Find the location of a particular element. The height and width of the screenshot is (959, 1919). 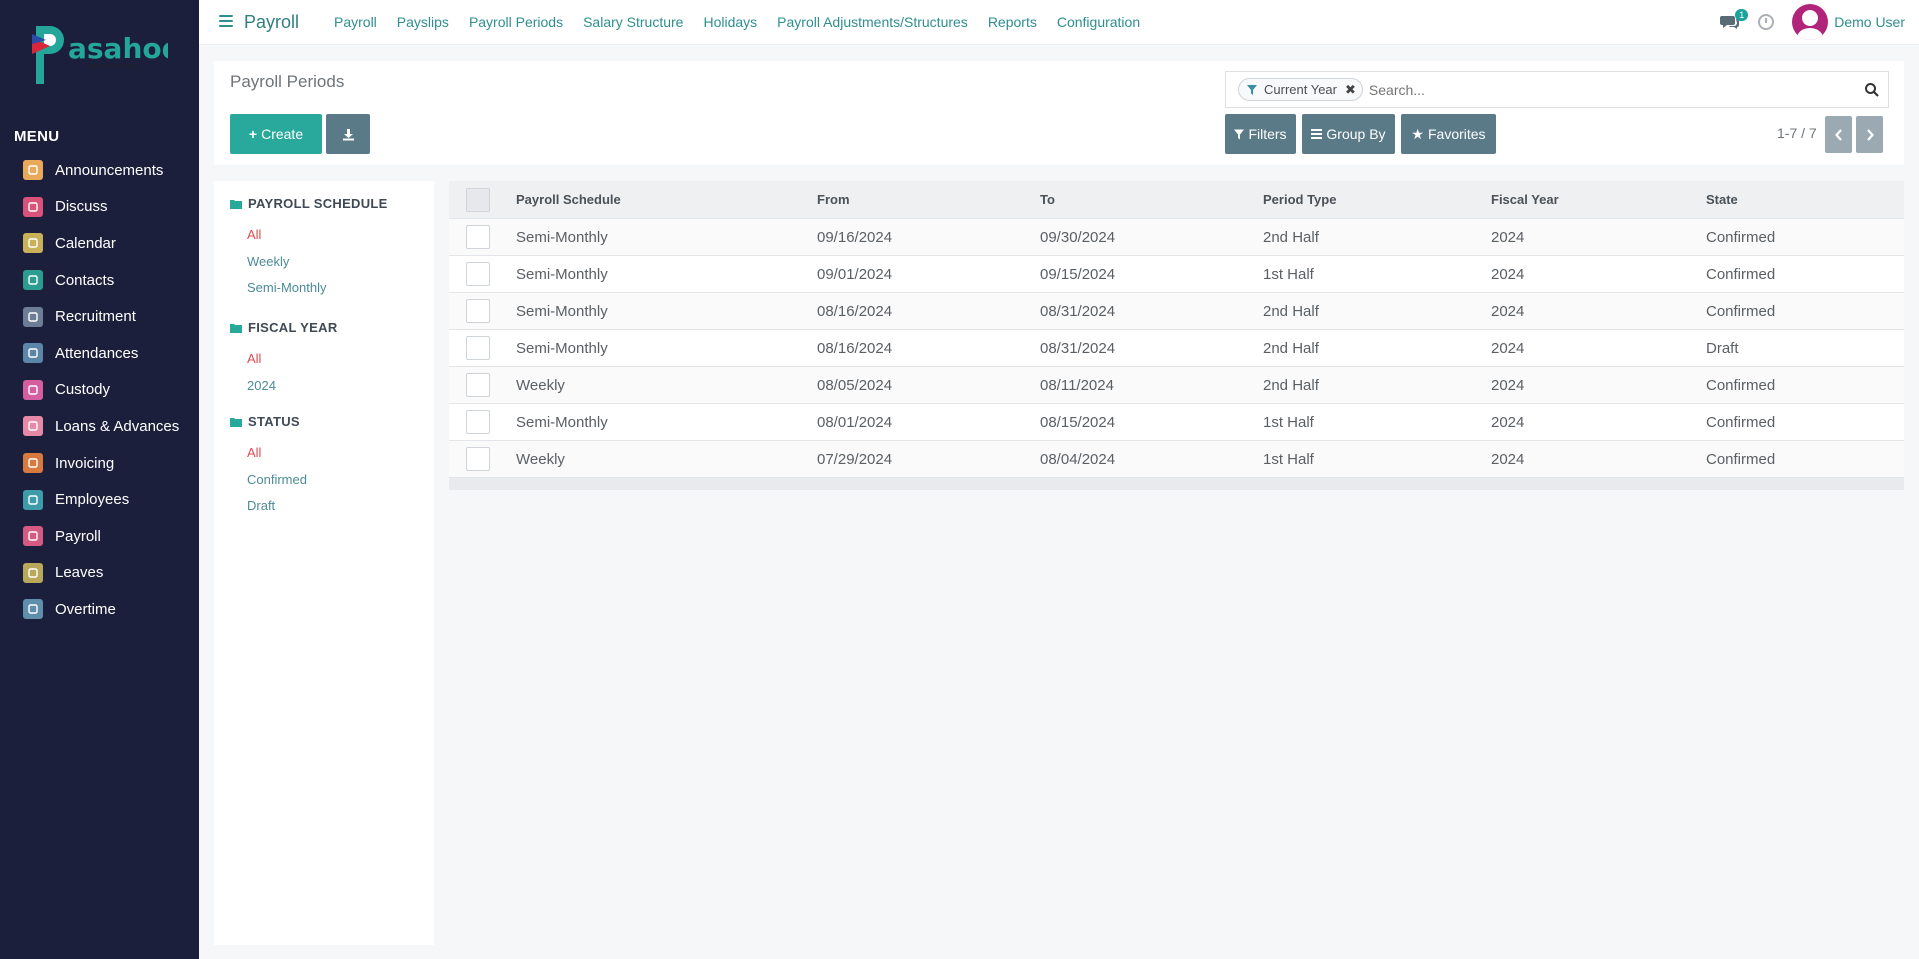

group-by-button: Group By is located at coordinates (1348, 134).